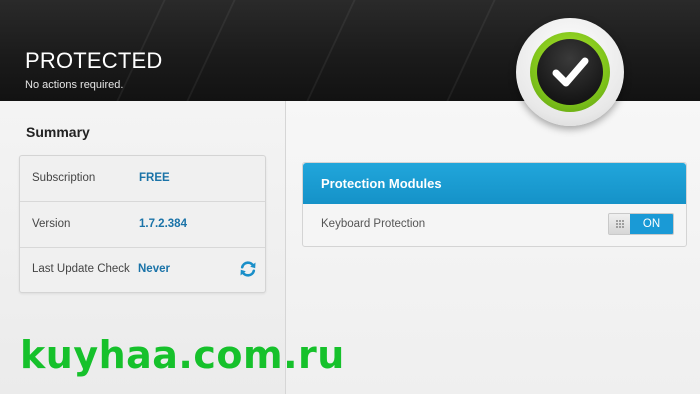 The height and width of the screenshot is (394, 700). I want to click on version-value: 1.7.2.384, so click(163, 224).